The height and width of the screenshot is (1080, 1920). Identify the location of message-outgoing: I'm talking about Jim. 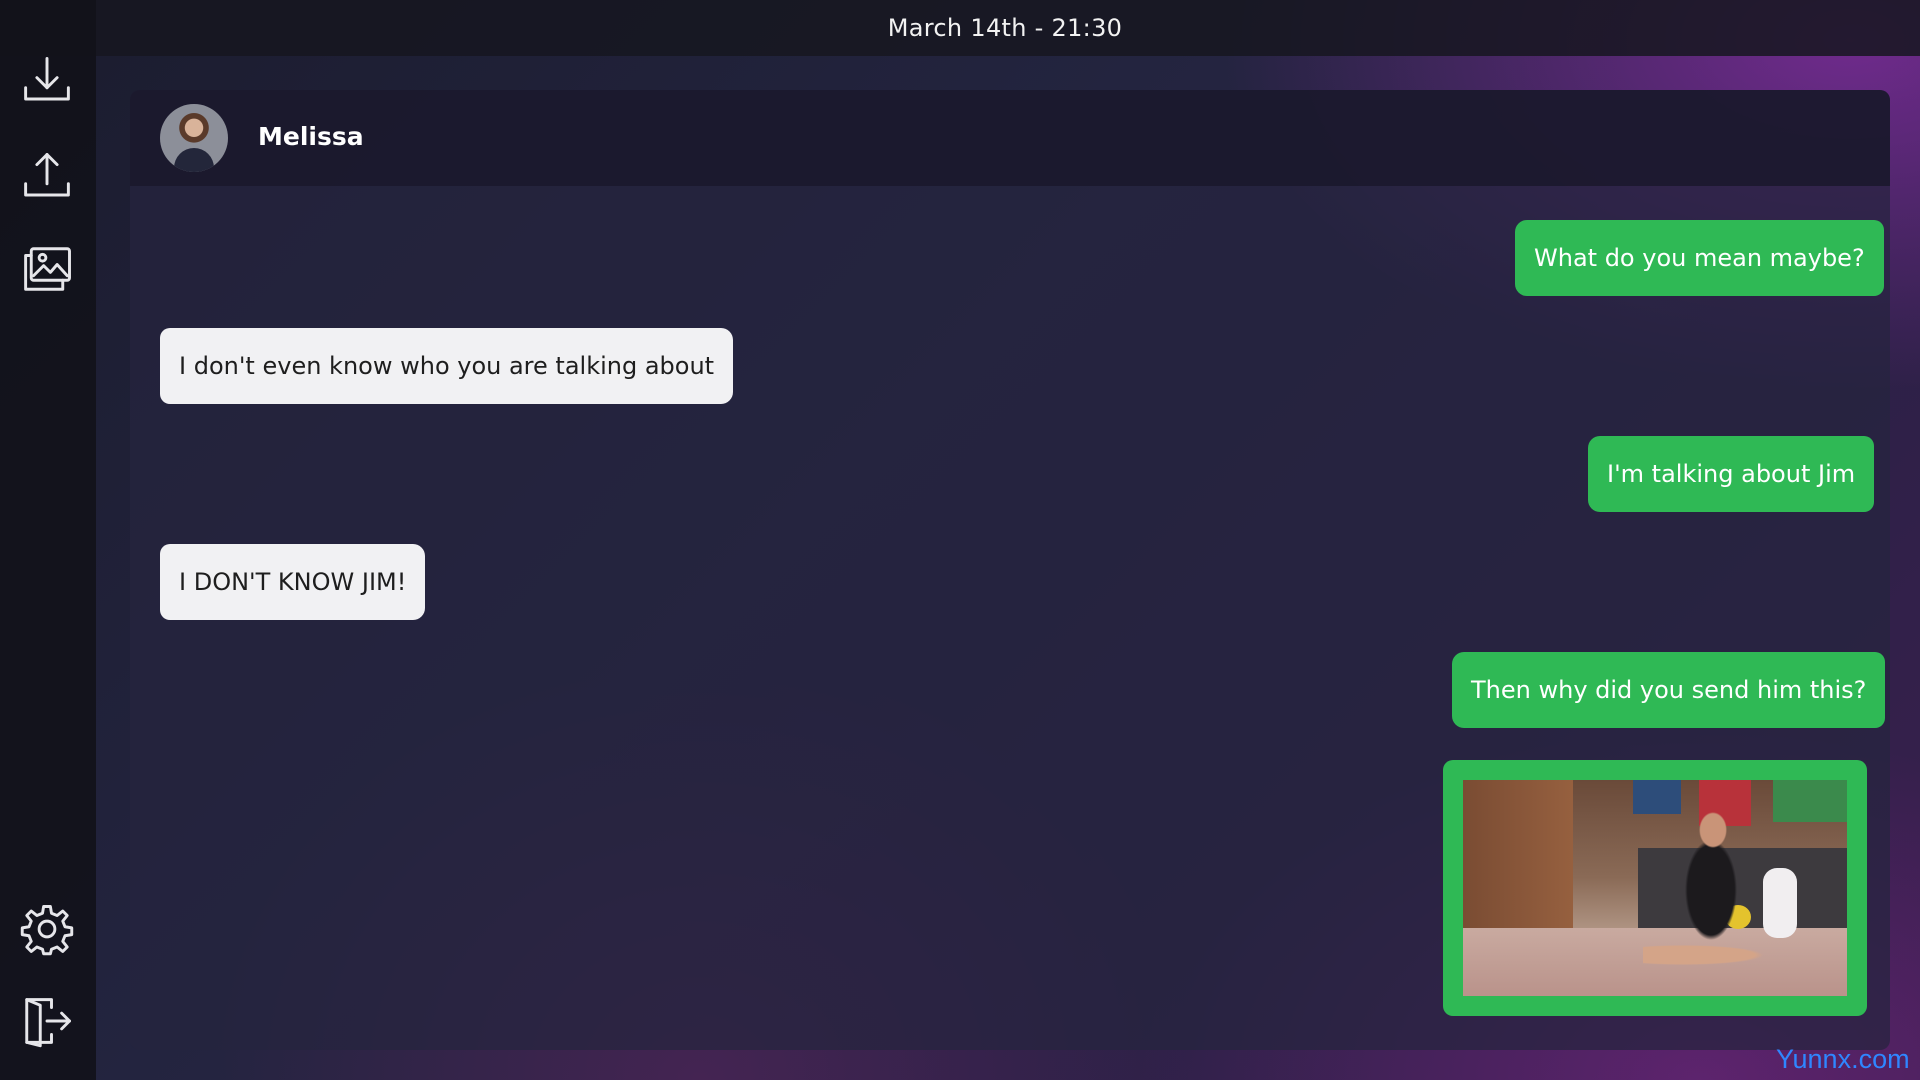
(1731, 474).